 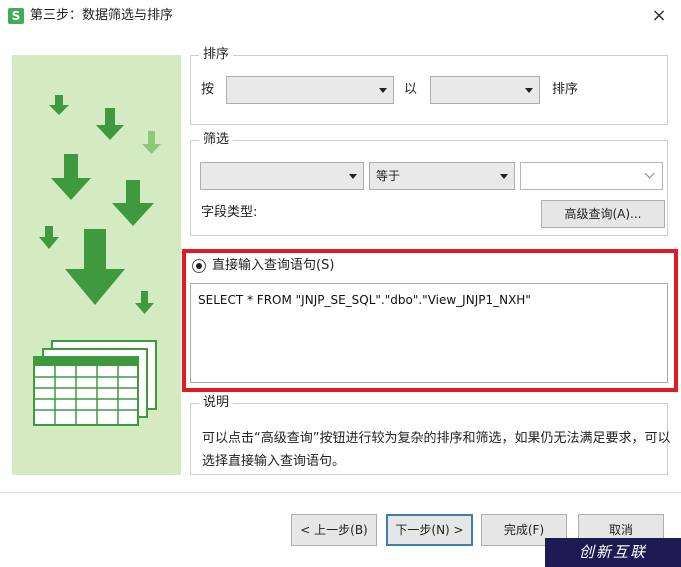 I want to click on sort-with-label: 以, so click(x=411, y=89).